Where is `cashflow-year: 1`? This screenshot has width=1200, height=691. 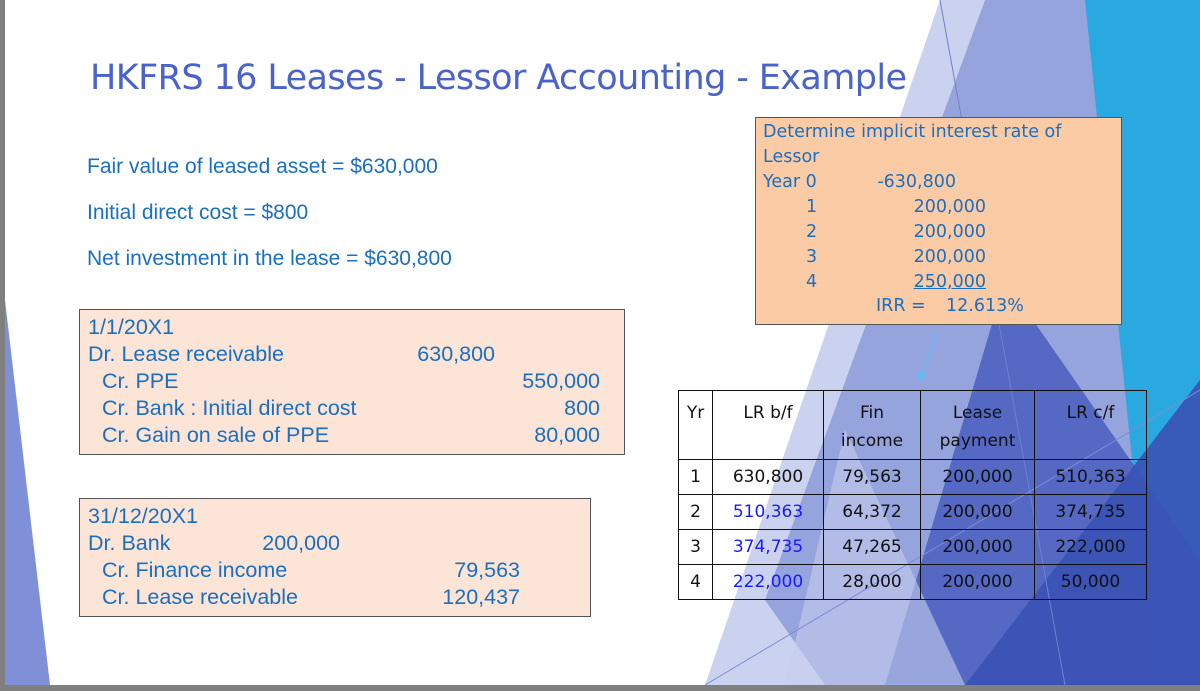
cashflow-year: 1 is located at coordinates (812, 207).